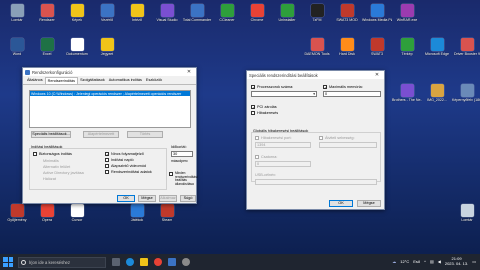 Image resolution: width=480 pixels, height=270 pixels. Describe the element at coordinates (130, 262) in the screenshot. I see `edge-icon` at that location.